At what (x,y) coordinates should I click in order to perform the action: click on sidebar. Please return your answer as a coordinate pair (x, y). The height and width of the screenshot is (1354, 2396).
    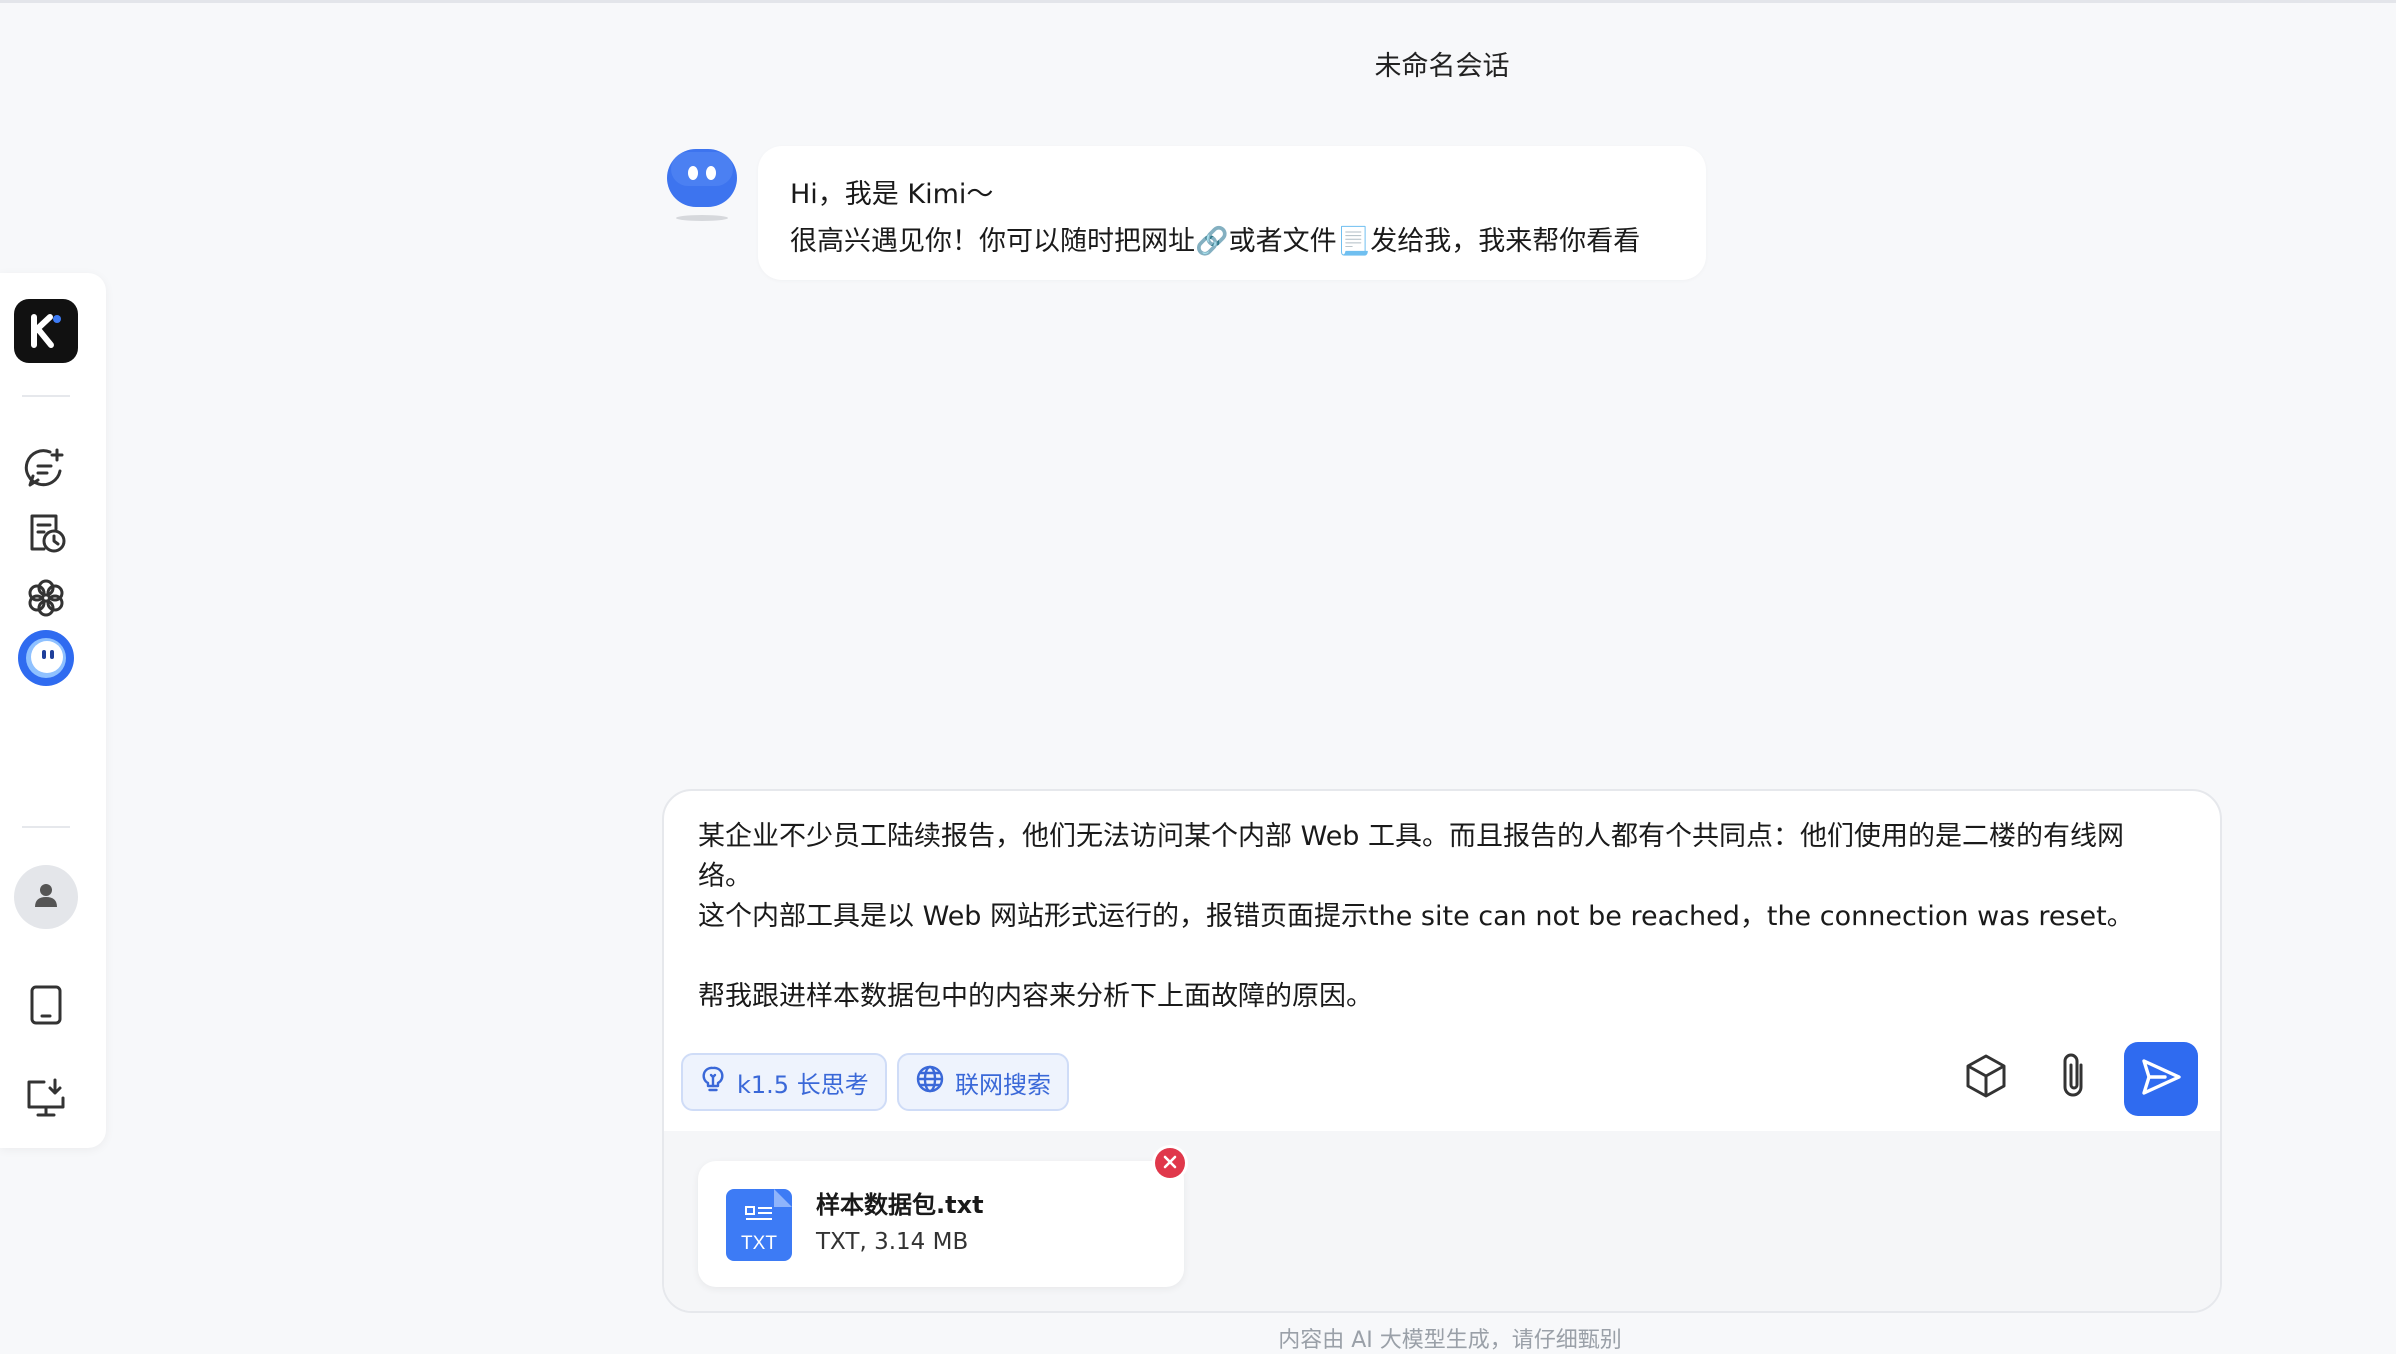
    Looking at the image, I should click on (53, 710).